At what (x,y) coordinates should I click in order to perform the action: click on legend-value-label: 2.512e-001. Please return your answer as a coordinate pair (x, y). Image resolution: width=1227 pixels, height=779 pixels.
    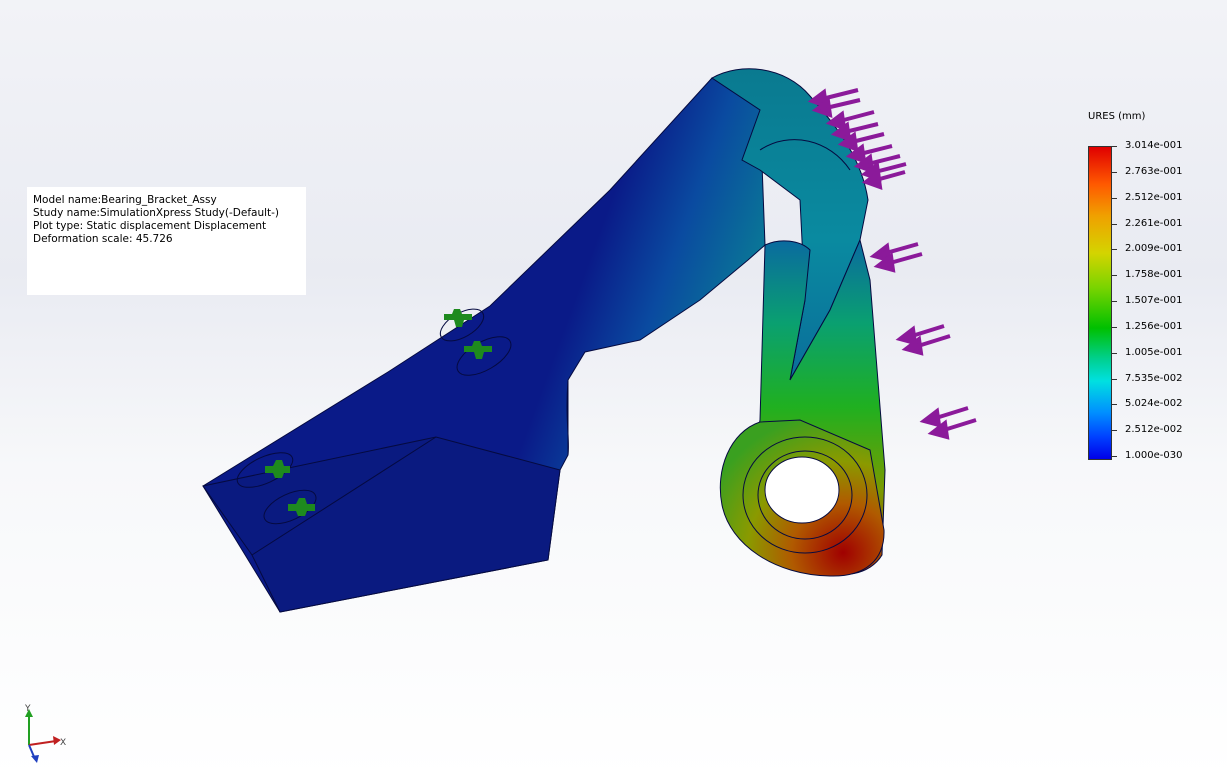
    Looking at the image, I should click on (1154, 197).